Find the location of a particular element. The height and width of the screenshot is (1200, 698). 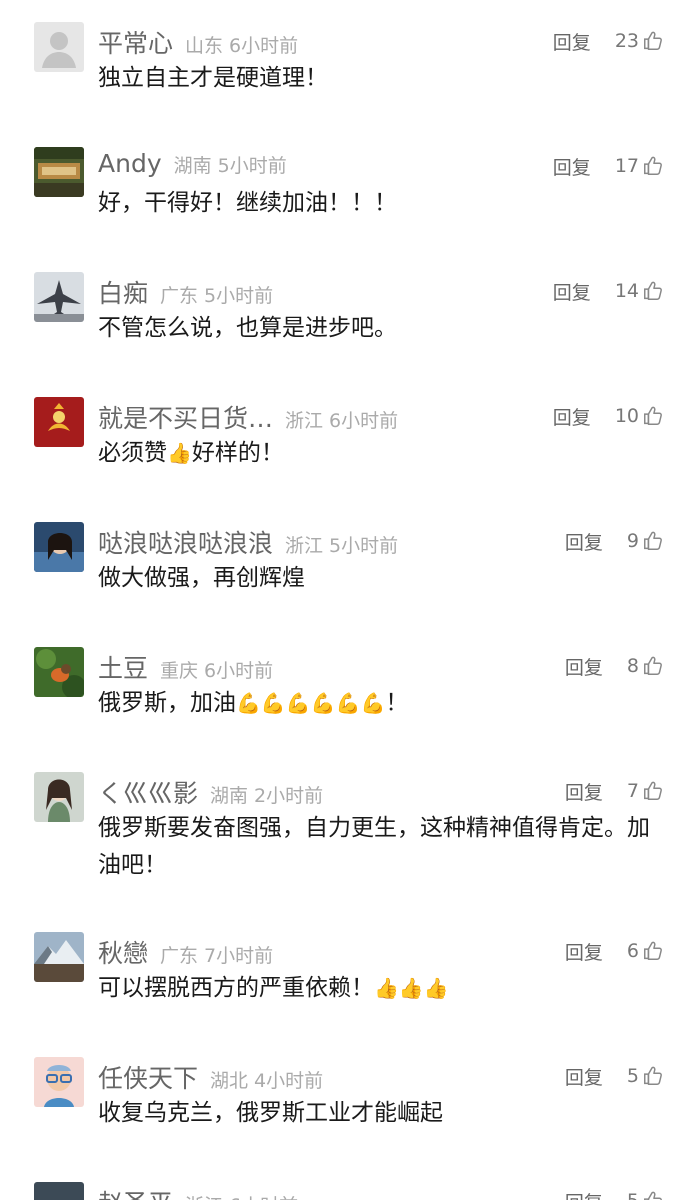

comment-item: 土豆 重庆 6小时前 回复 8 俄罗斯，加油💪💪💪💪💪💪！ is located at coordinates (349, 687).